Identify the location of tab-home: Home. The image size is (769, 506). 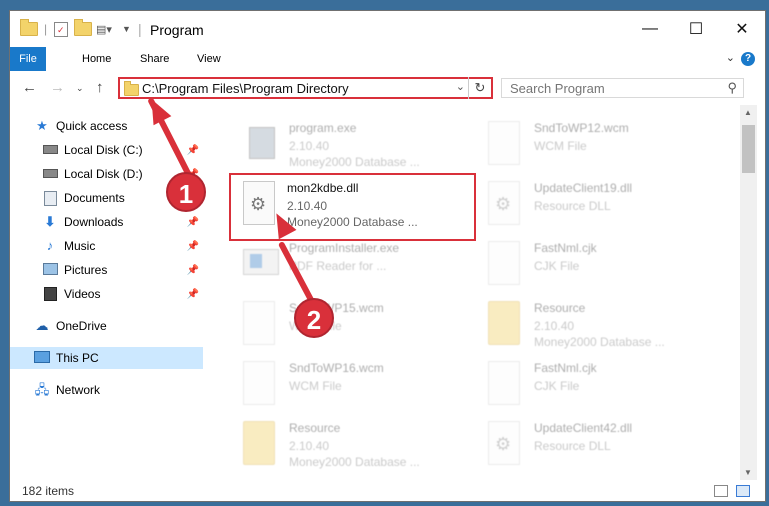
(96, 59).